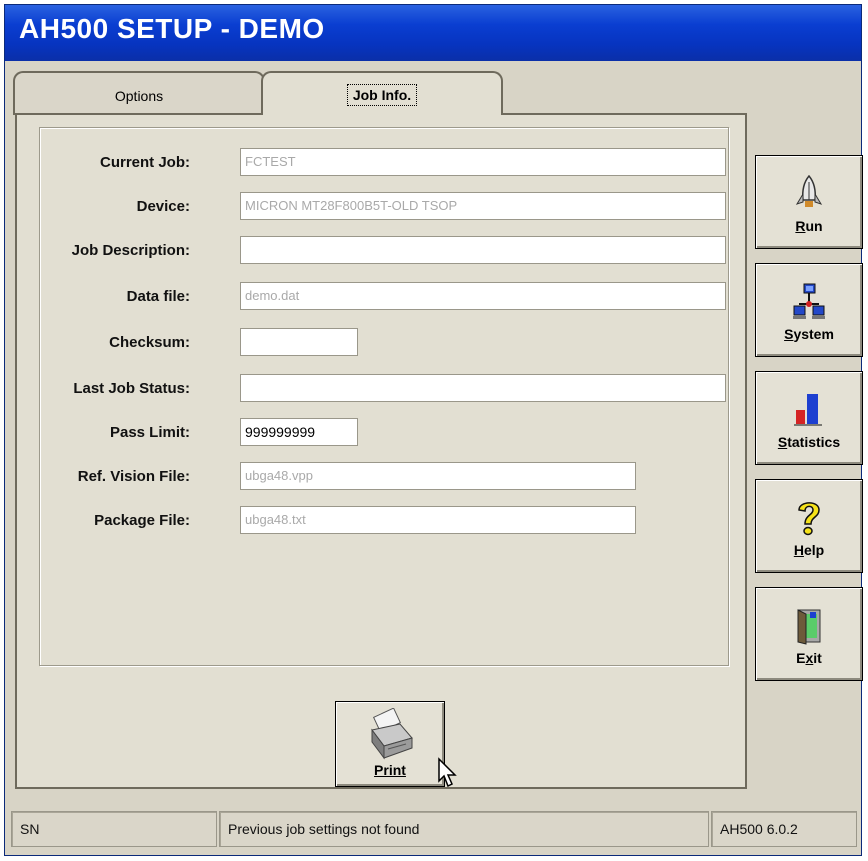 The width and height of the screenshot is (868, 861). I want to click on status-sn: SN, so click(114, 829).